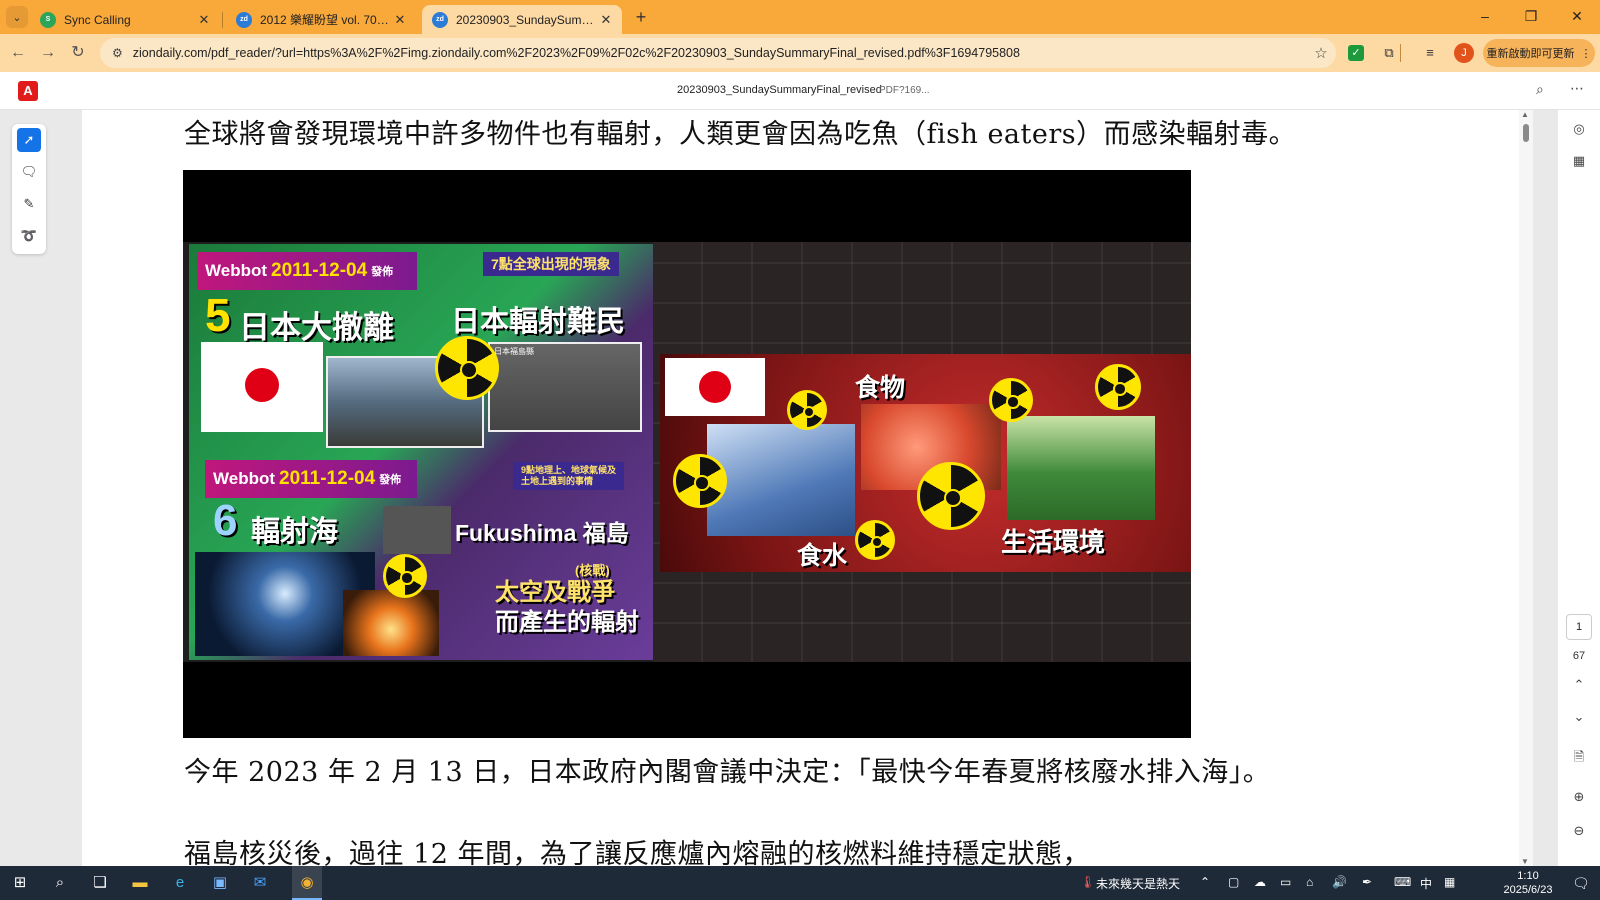 The width and height of the screenshot is (1600, 900). I want to click on phenomena-tag: 7點全球出現的現象, so click(551, 264).